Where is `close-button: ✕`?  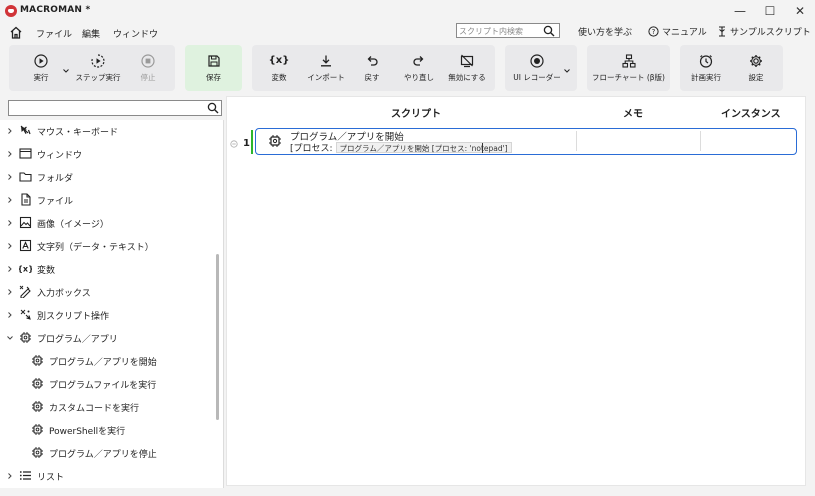
close-button: ✕ is located at coordinates (800, 11).